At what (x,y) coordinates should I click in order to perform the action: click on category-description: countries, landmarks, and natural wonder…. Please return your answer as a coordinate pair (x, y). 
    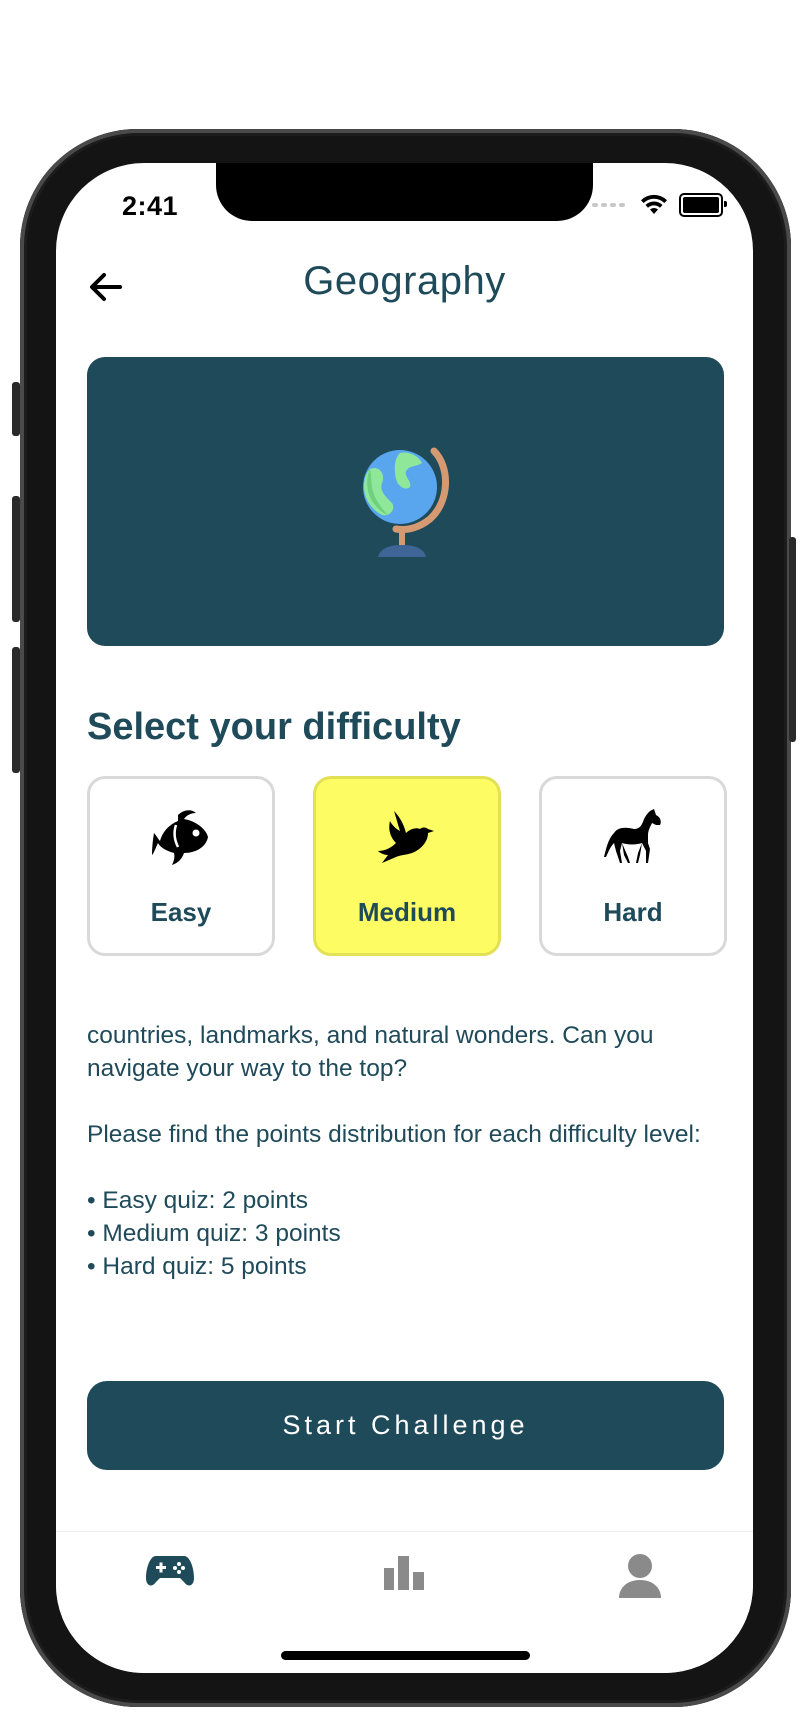
    Looking at the image, I should click on (407, 1151).